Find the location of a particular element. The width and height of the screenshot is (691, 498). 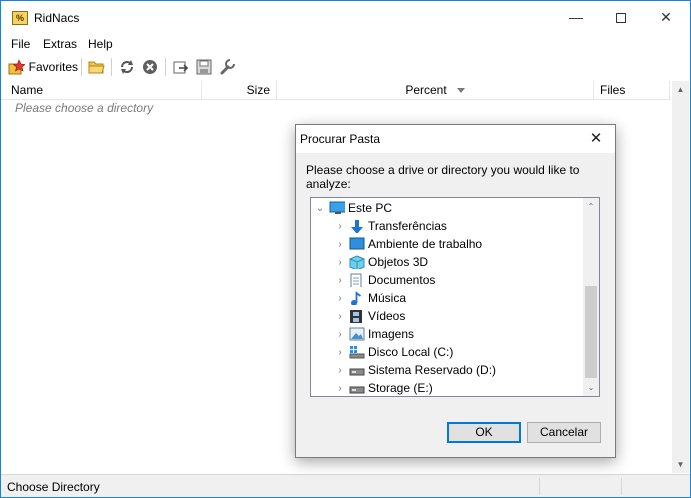

column-size-label: Size is located at coordinates (258, 90).